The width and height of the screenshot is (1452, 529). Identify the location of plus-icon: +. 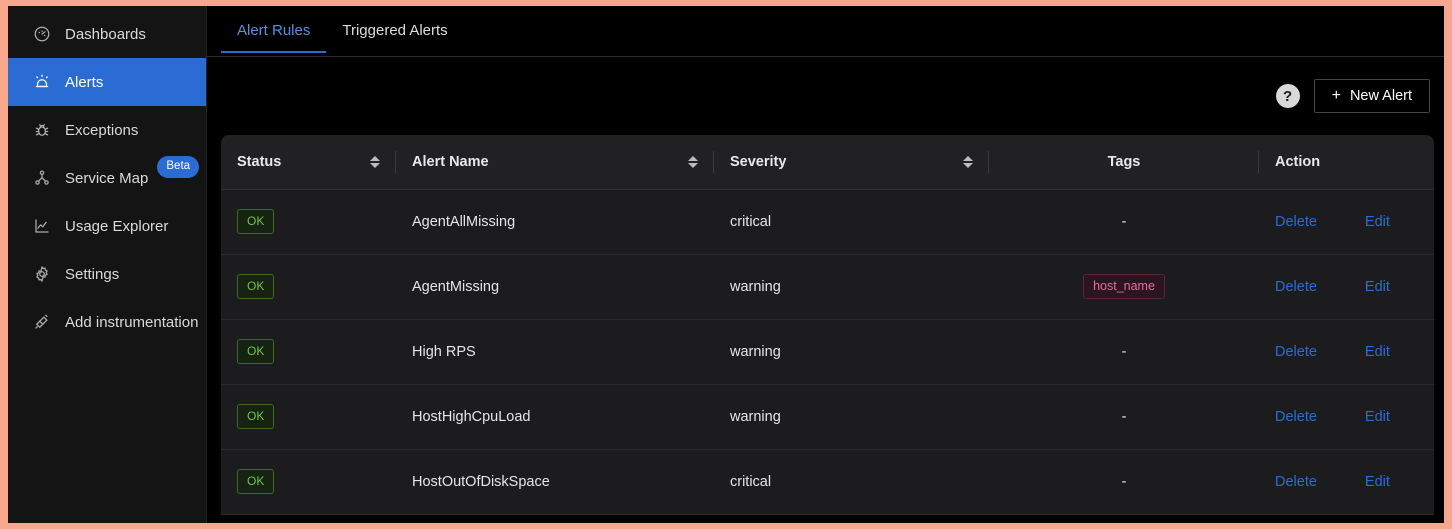
(1336, 95).